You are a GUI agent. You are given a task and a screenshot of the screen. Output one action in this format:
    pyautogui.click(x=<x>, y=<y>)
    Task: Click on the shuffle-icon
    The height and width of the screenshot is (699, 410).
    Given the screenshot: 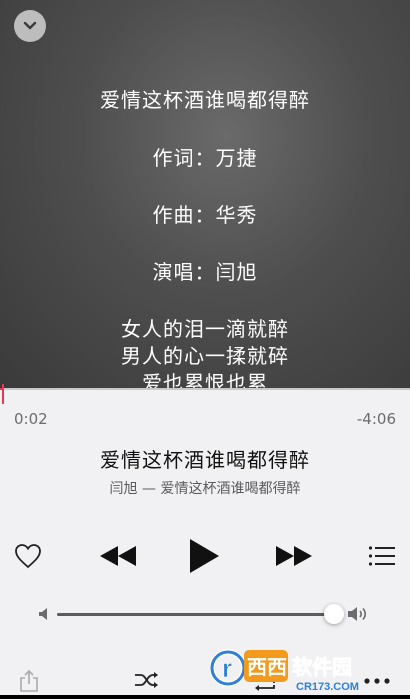 What is the action you would take?
    pyautogui.click(x=146, y=680)
    